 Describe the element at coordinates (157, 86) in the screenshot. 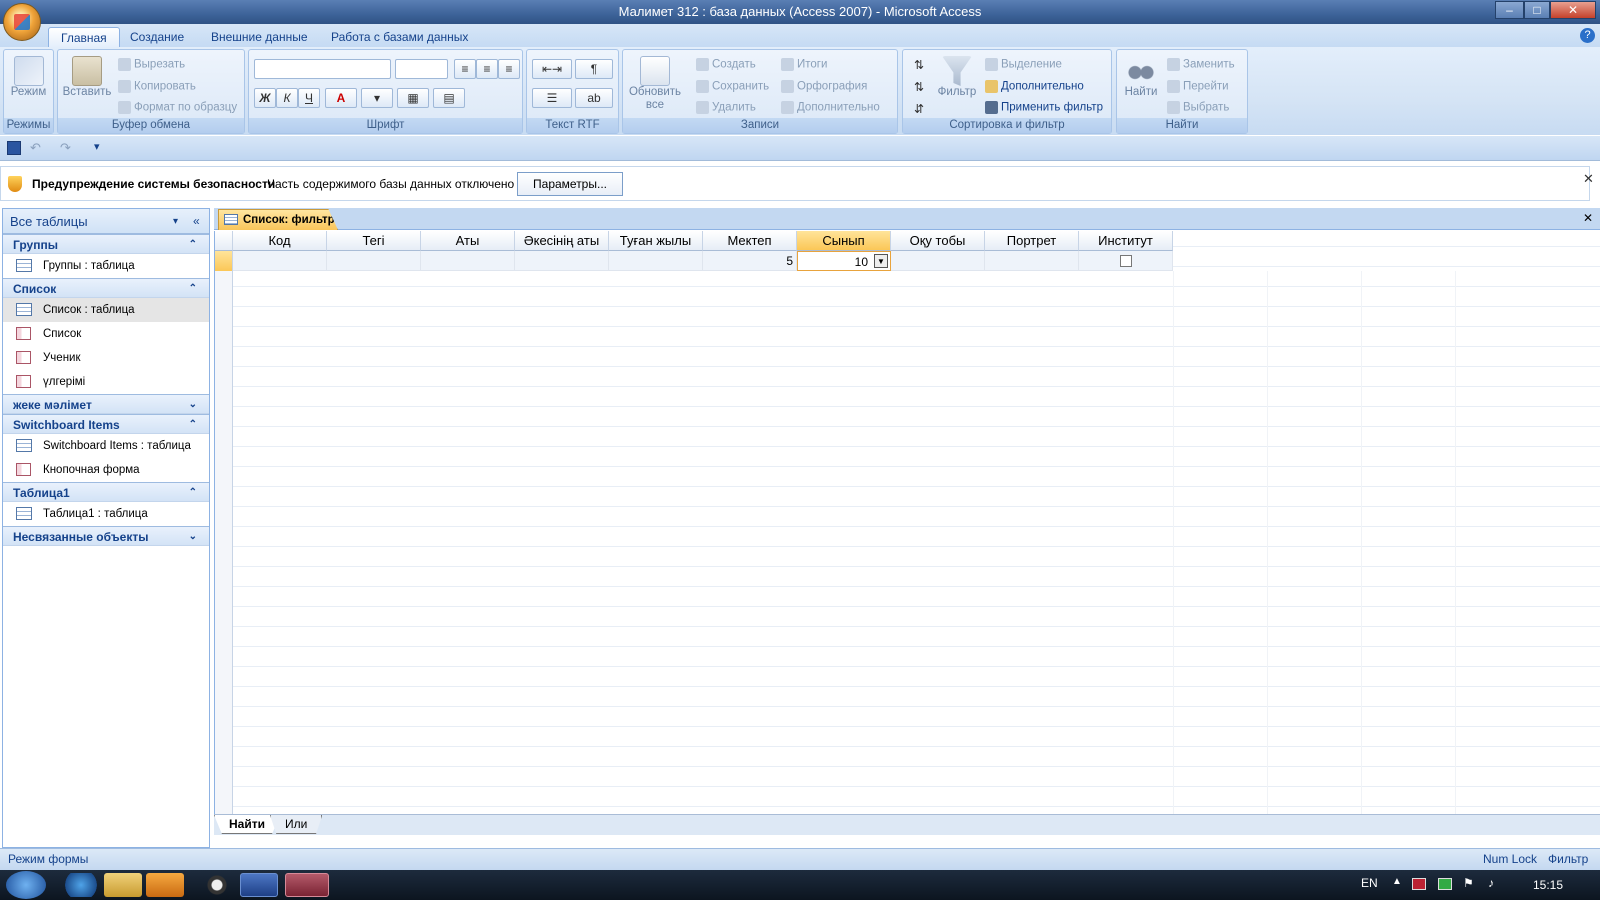

I see `copy-button: Копировать` at that location.